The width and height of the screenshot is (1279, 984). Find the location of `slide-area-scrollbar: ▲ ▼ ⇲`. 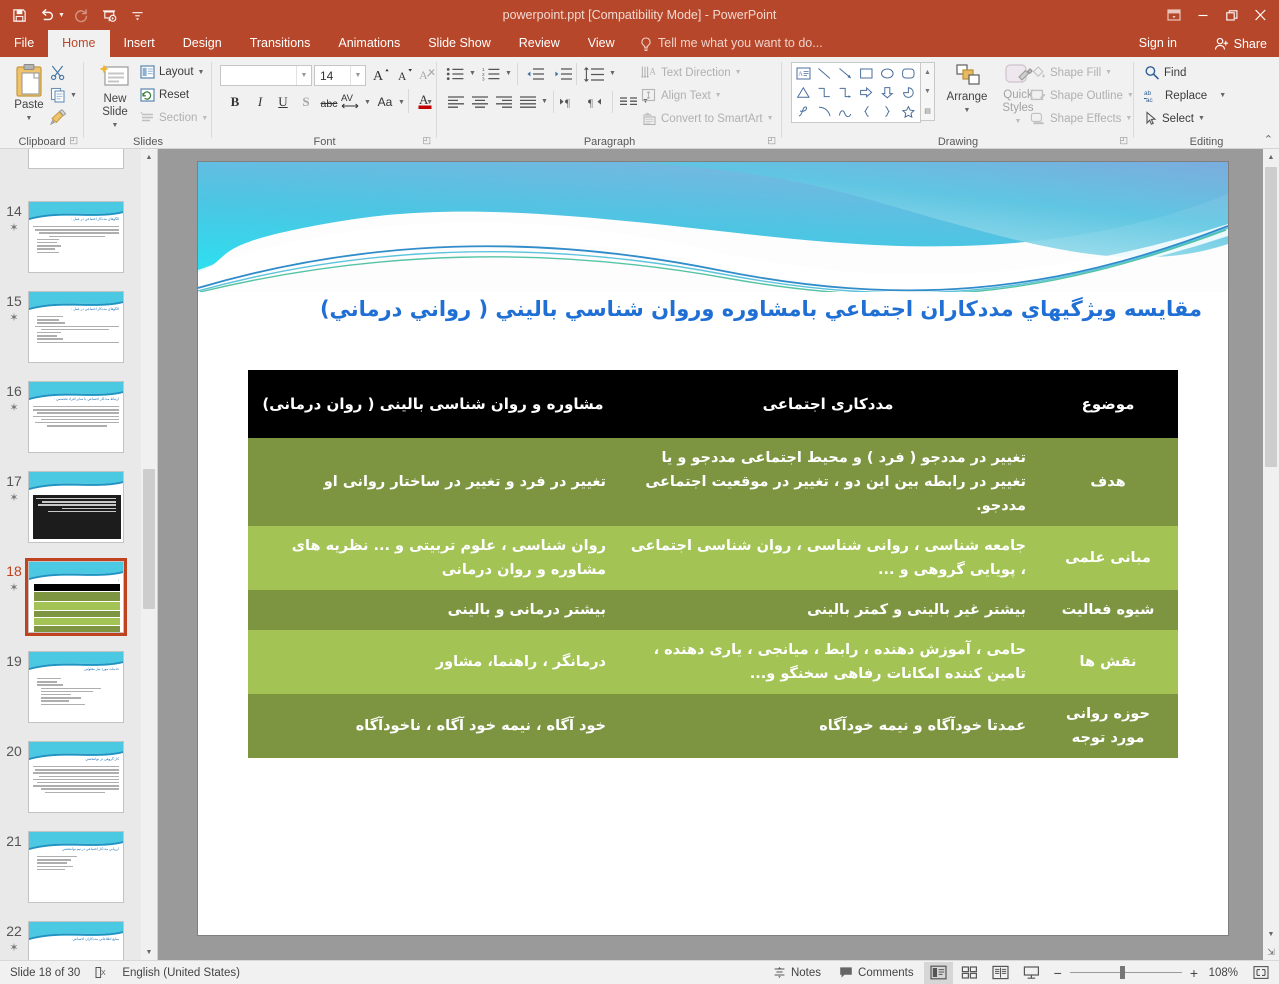

slide-area-scrollbar: ▲ ▼ ⇲ is located at coordinates (1271, 554).